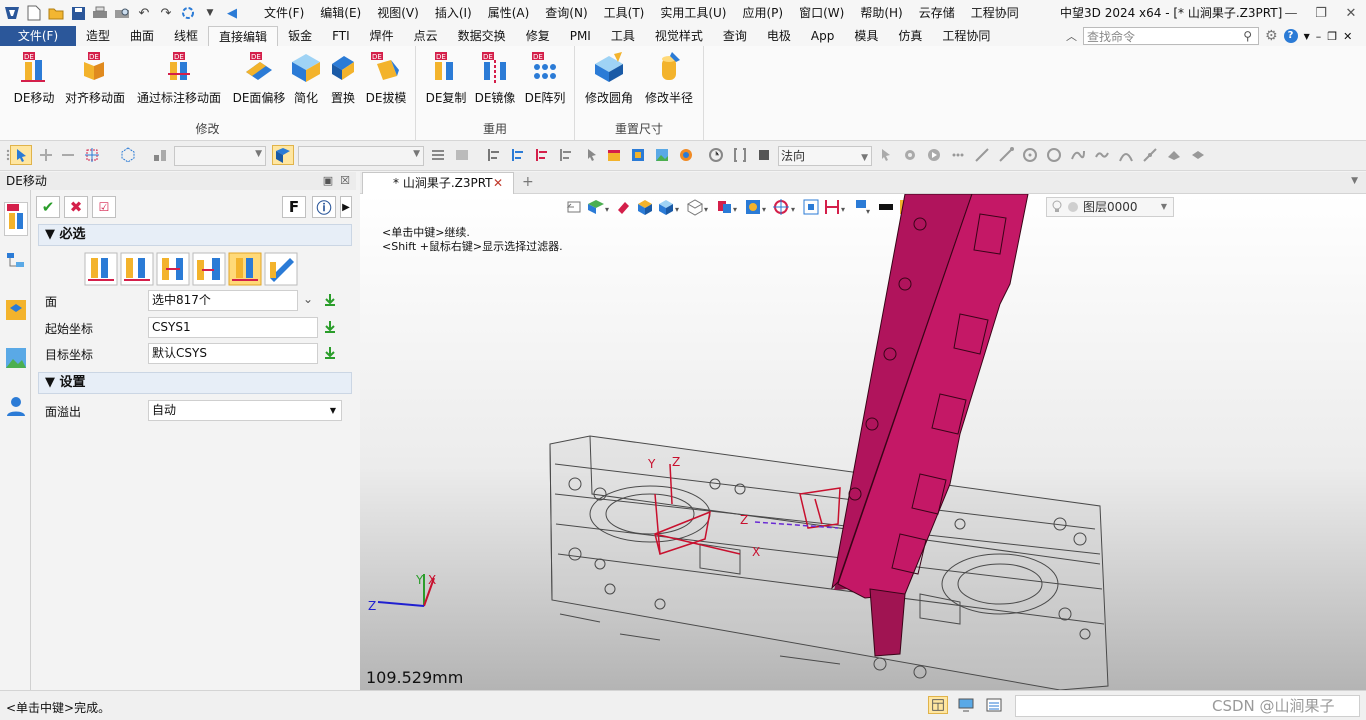 The image size is (1366, 720). I want to click on image-manager-icon, so click(16, 358).